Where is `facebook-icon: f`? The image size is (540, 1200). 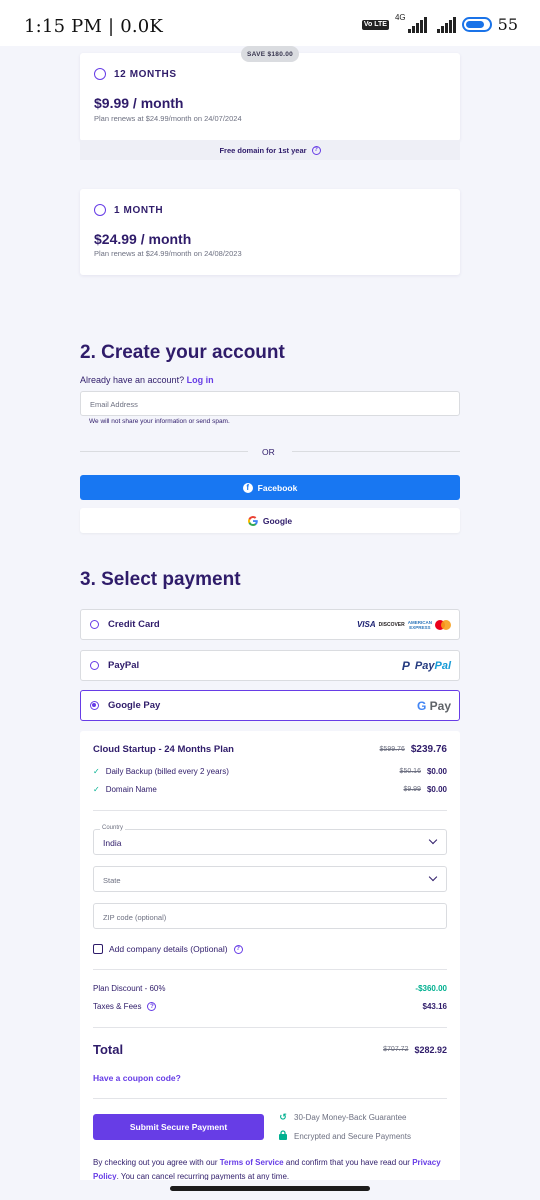
facebook-icon: f is located at coordinates (247, 487).